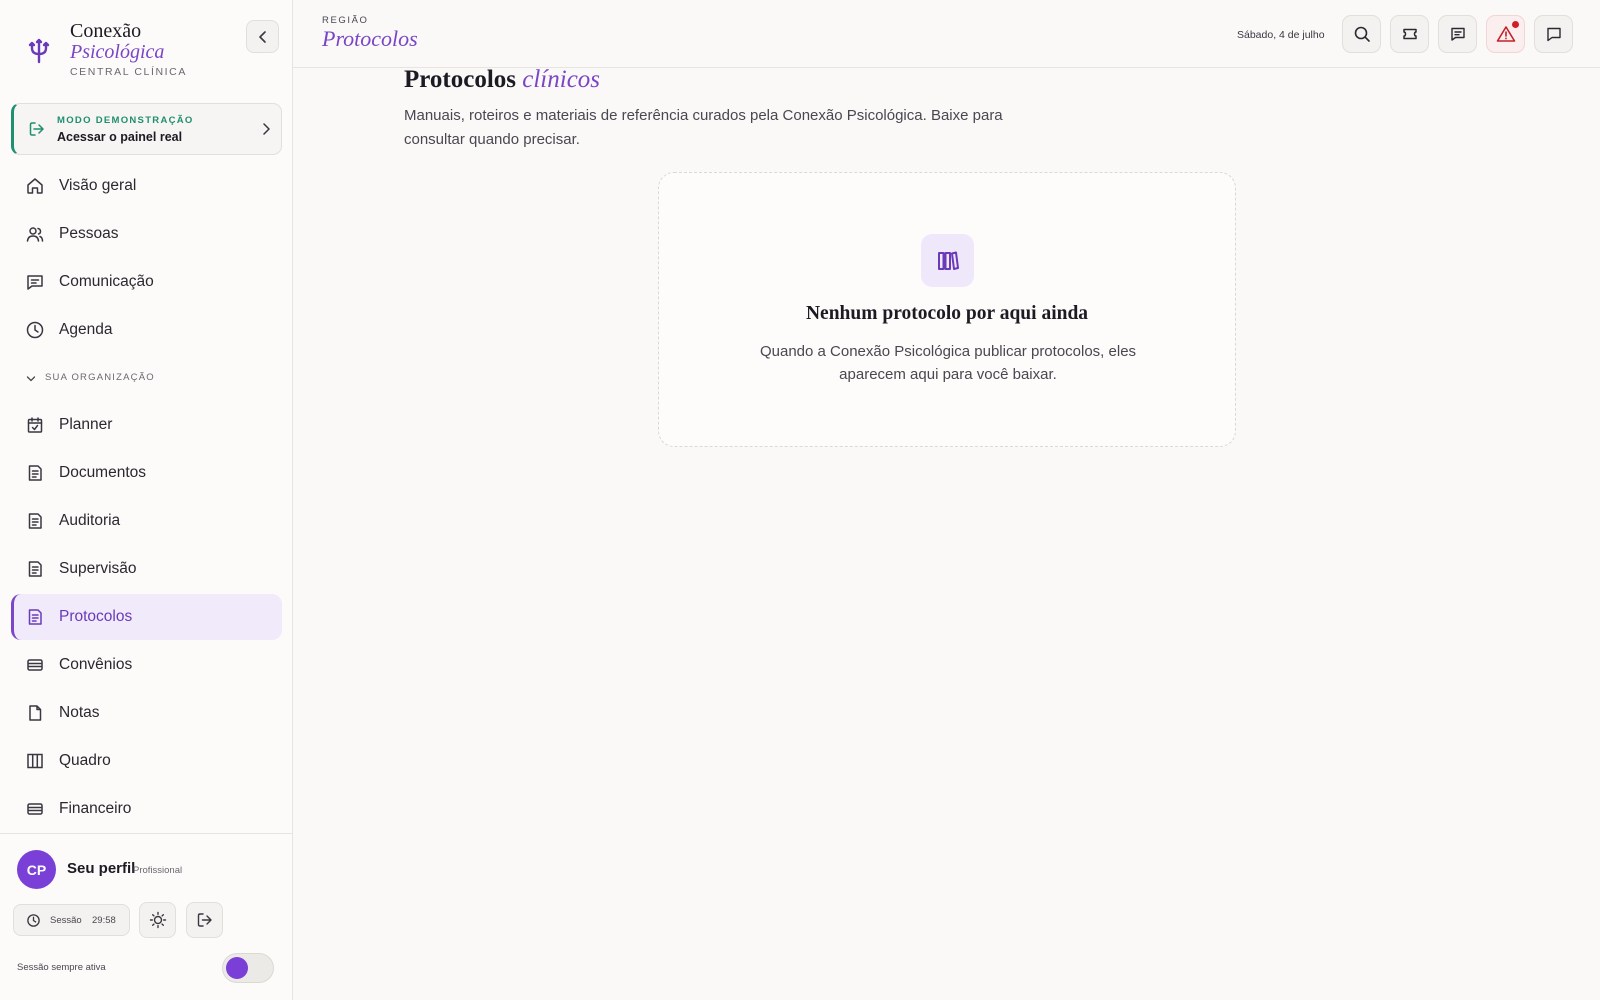 The width and height of the screenshot is (1600, 1000). I want to click on notification-dot, so click(1515, 24).